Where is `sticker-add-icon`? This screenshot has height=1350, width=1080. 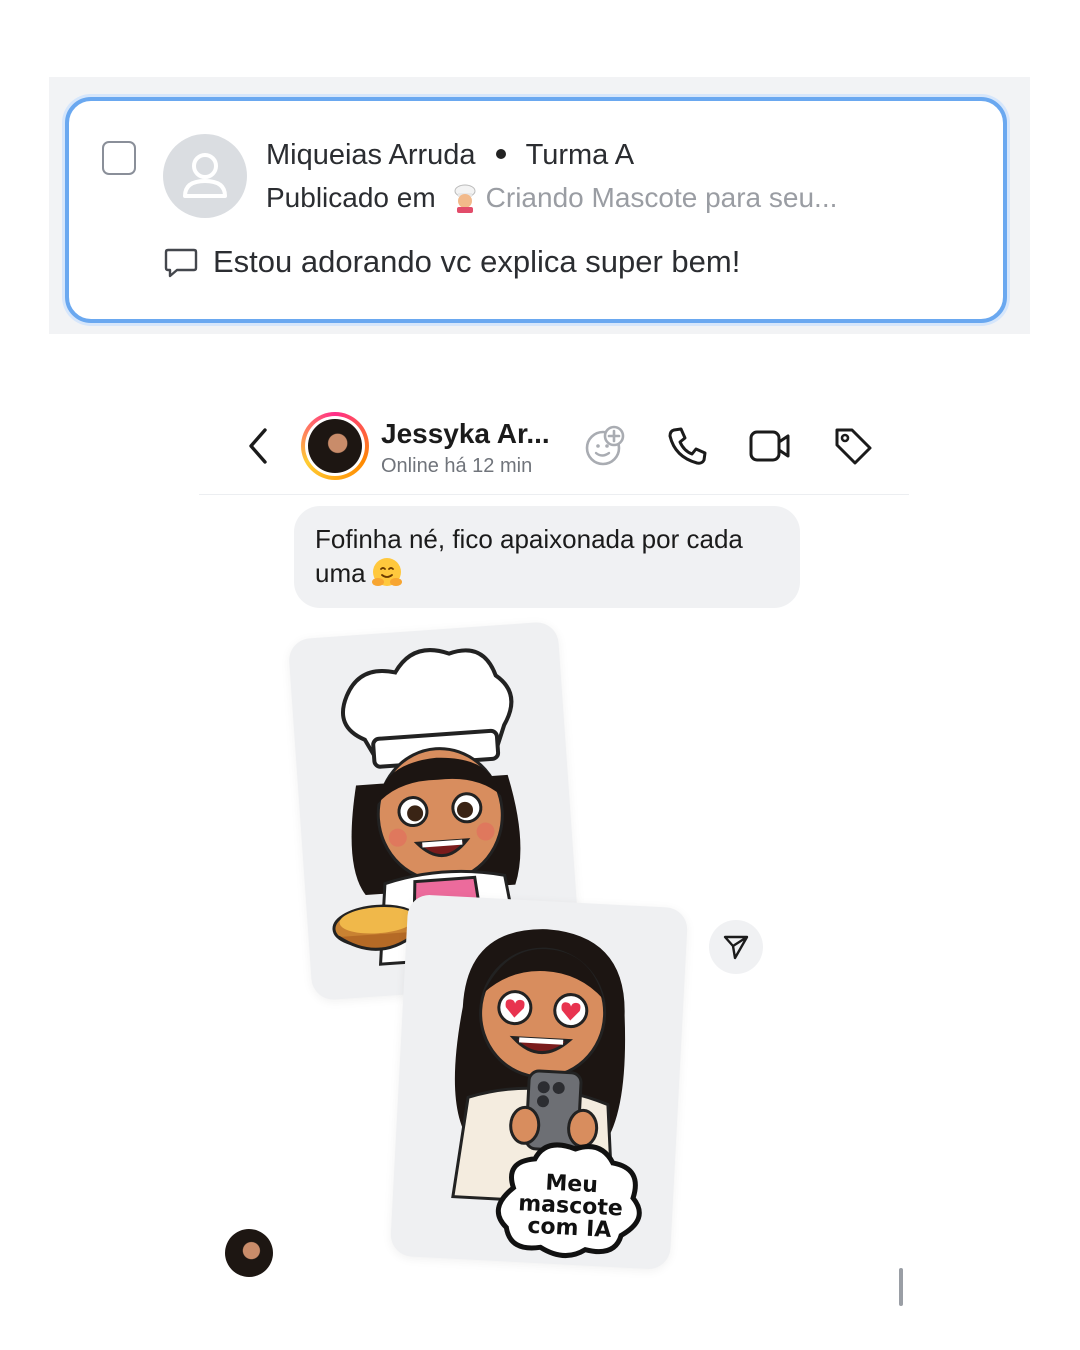
sticker-add-icon is located at coordinates (605, 446).